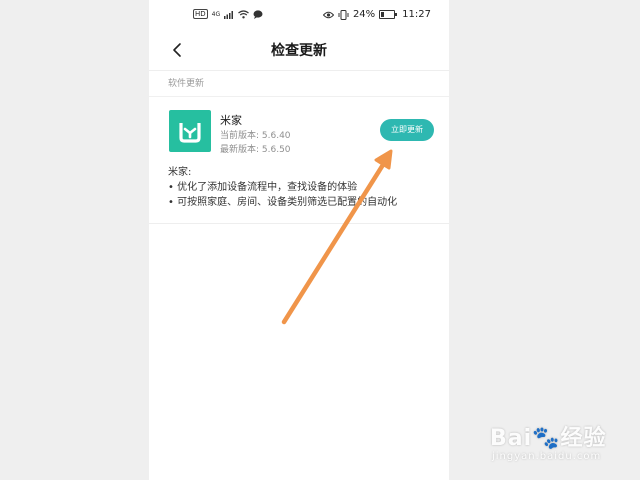  Describe the element at coordinates (548, 438) in the screenshot. I see `watermark-logo: Bai🐾经验` at that location.